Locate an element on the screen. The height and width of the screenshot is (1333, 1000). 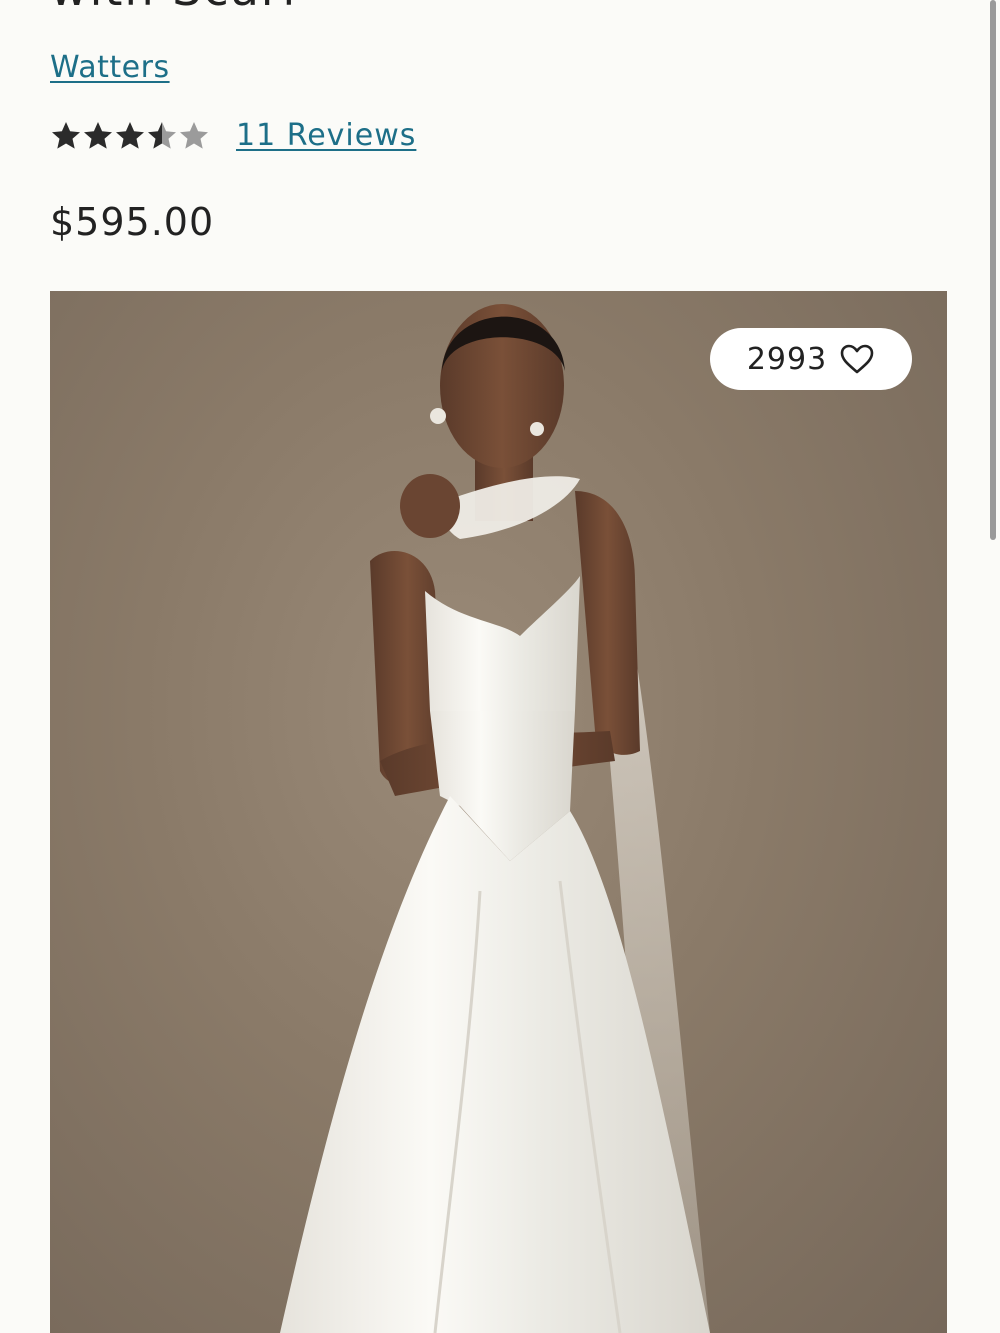
heart-outline-icon is located at coordinates (857, 359).